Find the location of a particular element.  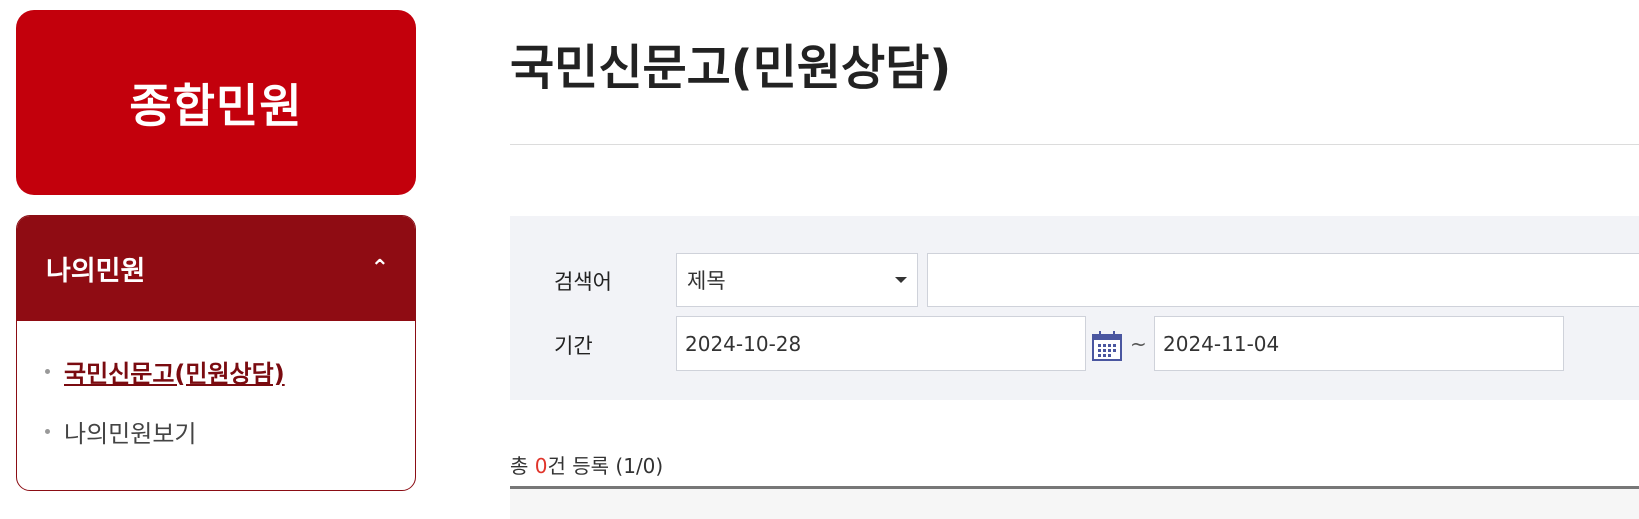

chevron-up-icon: ⌃ is located at coordinates (380, 268).